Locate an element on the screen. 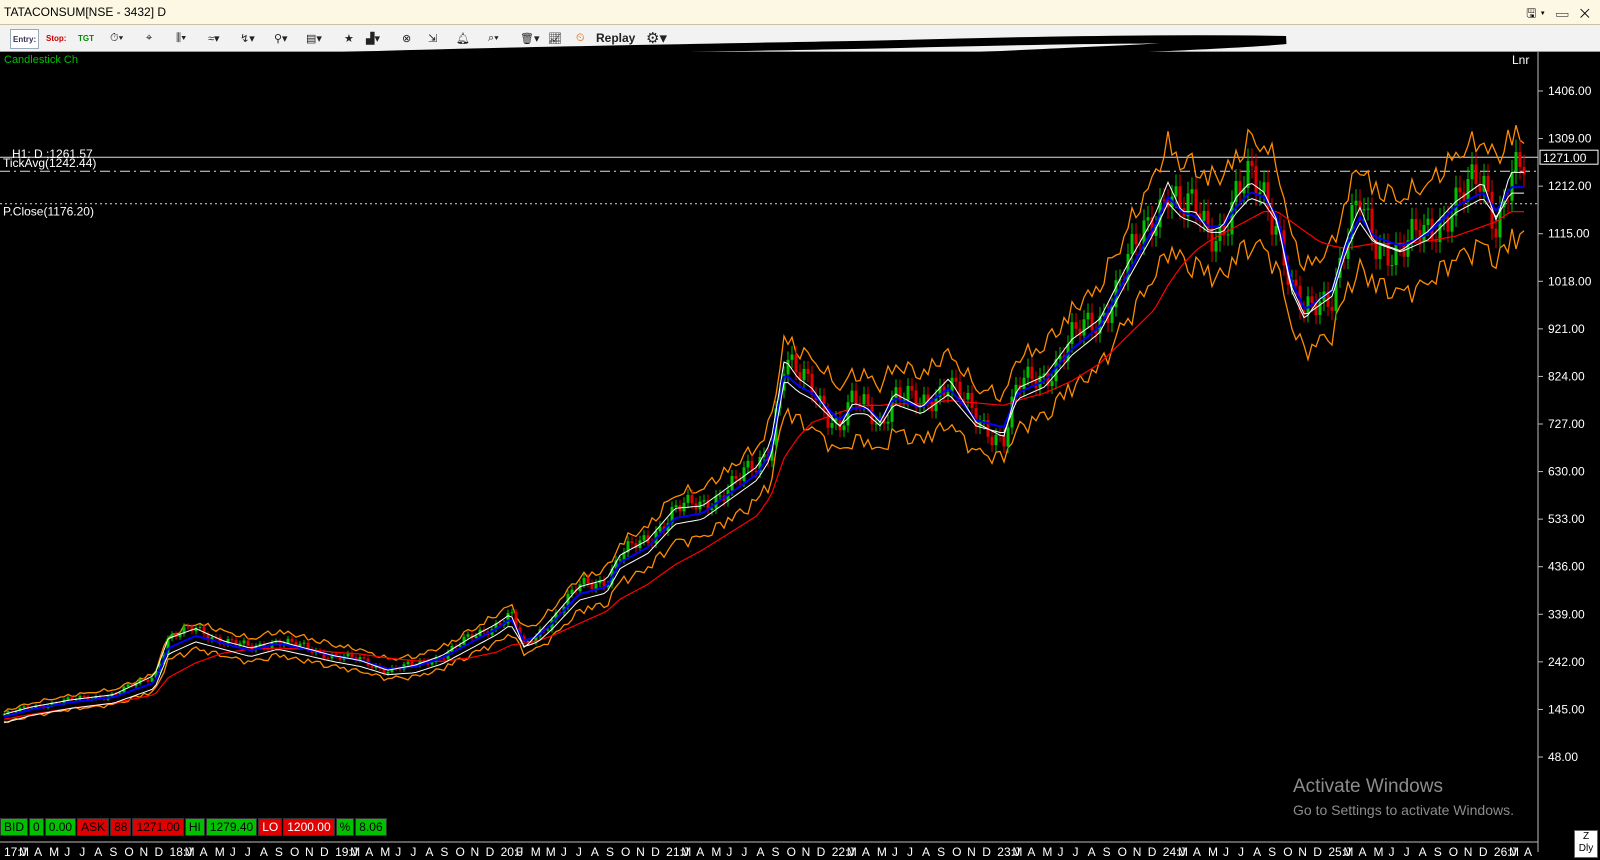 The height and width of the screenshot is (860, 1600). cursor-icon: ⇲ is located at coordinates (432, 38).